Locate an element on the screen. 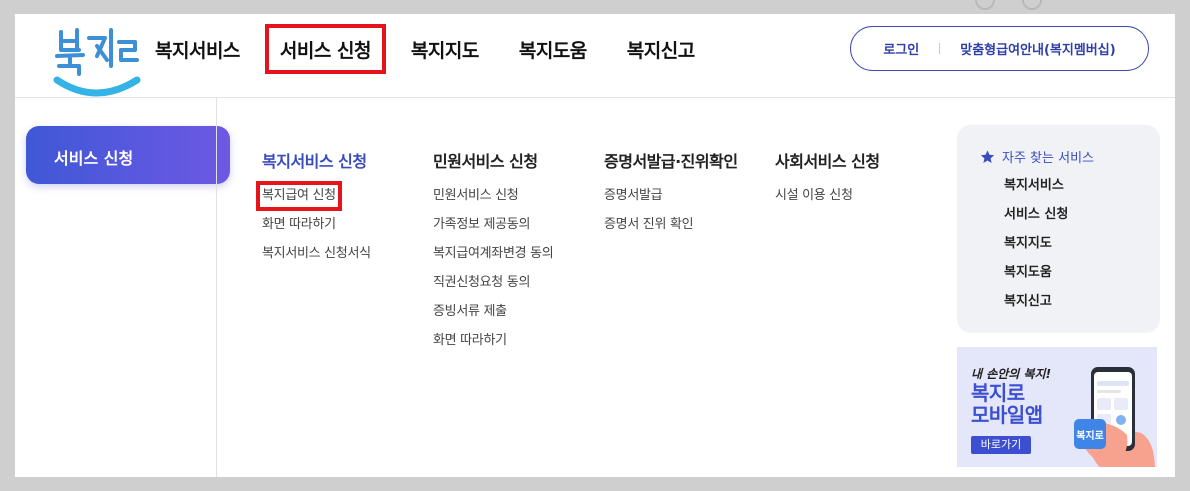  favorites-heading: 자주 찾는 서비스 is located at coordinates (1069, 156).